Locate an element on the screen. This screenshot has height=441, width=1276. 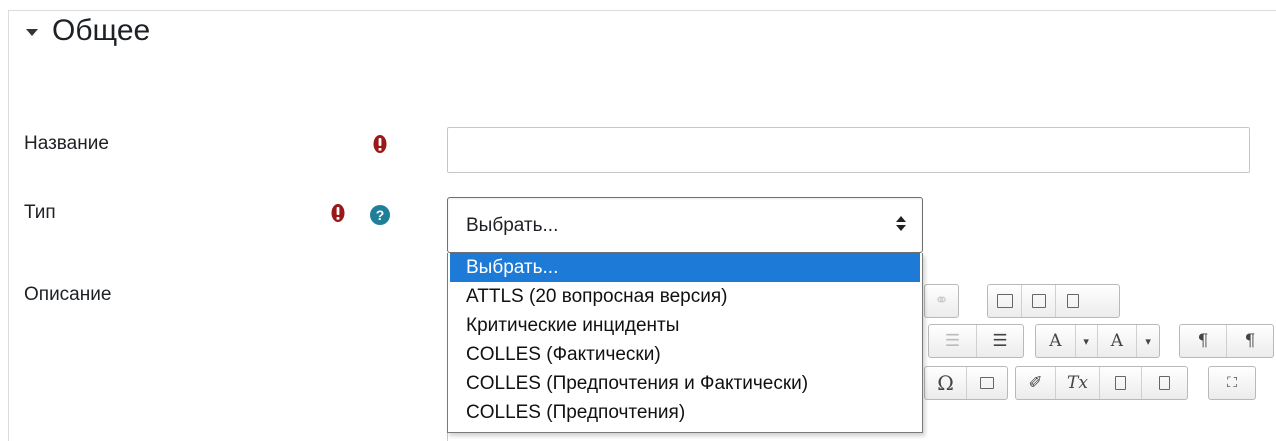
toolbar-group-colors: A ▾ A ▾ is located at coordinates (1097, 341).